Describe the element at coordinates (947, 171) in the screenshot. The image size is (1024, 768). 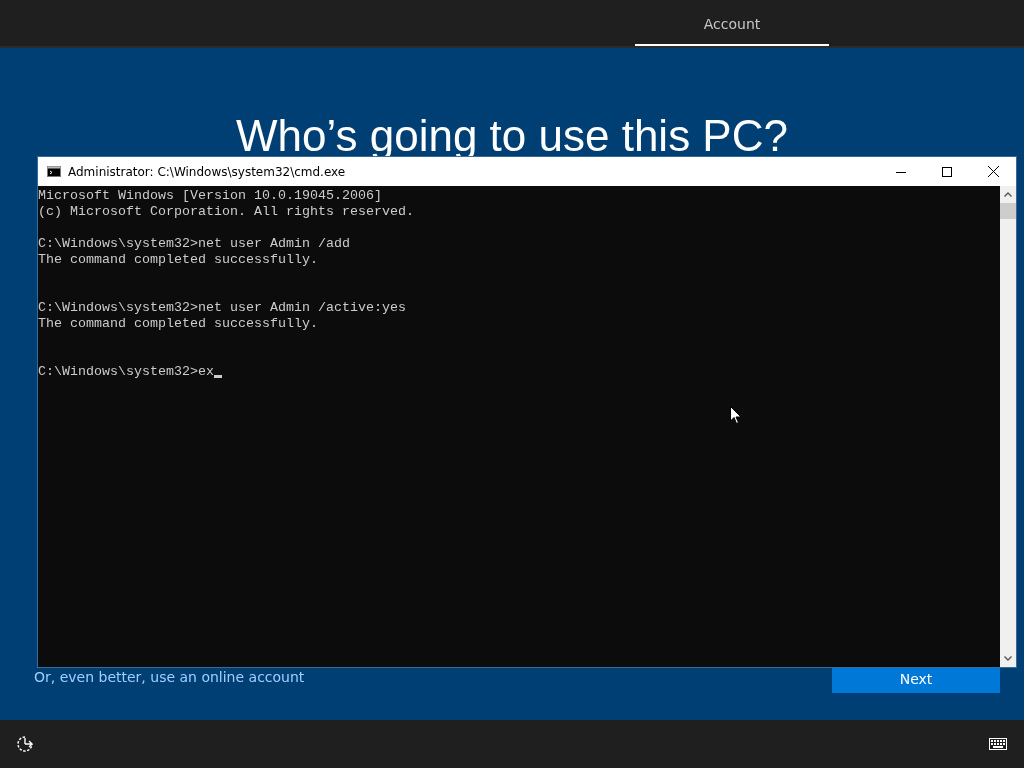
I see `maximize-icon` at that location.